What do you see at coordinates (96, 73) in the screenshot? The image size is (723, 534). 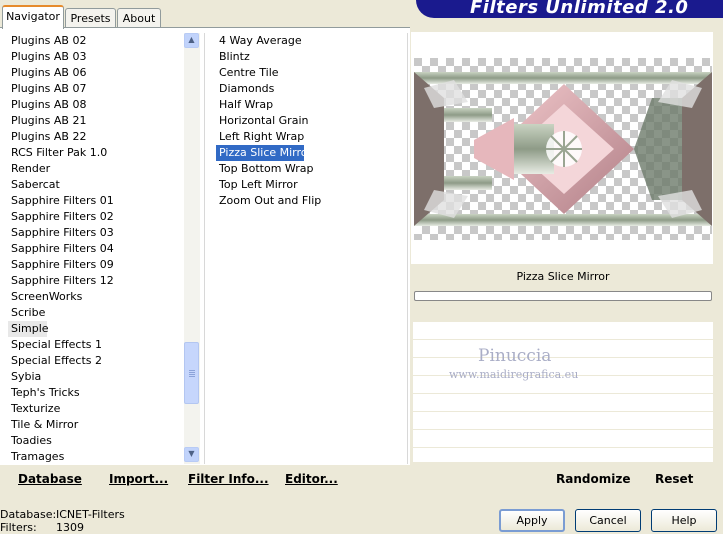 I see `category-item: Plugins AB 06` at bounding box center [96, 73].